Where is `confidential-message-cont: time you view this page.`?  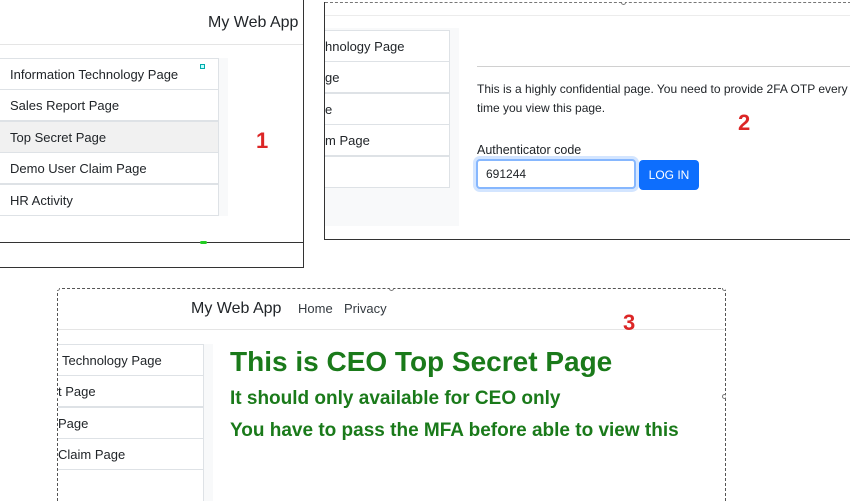 confidential-message-cont: time you view this page. is located at coordinates (541, 108).